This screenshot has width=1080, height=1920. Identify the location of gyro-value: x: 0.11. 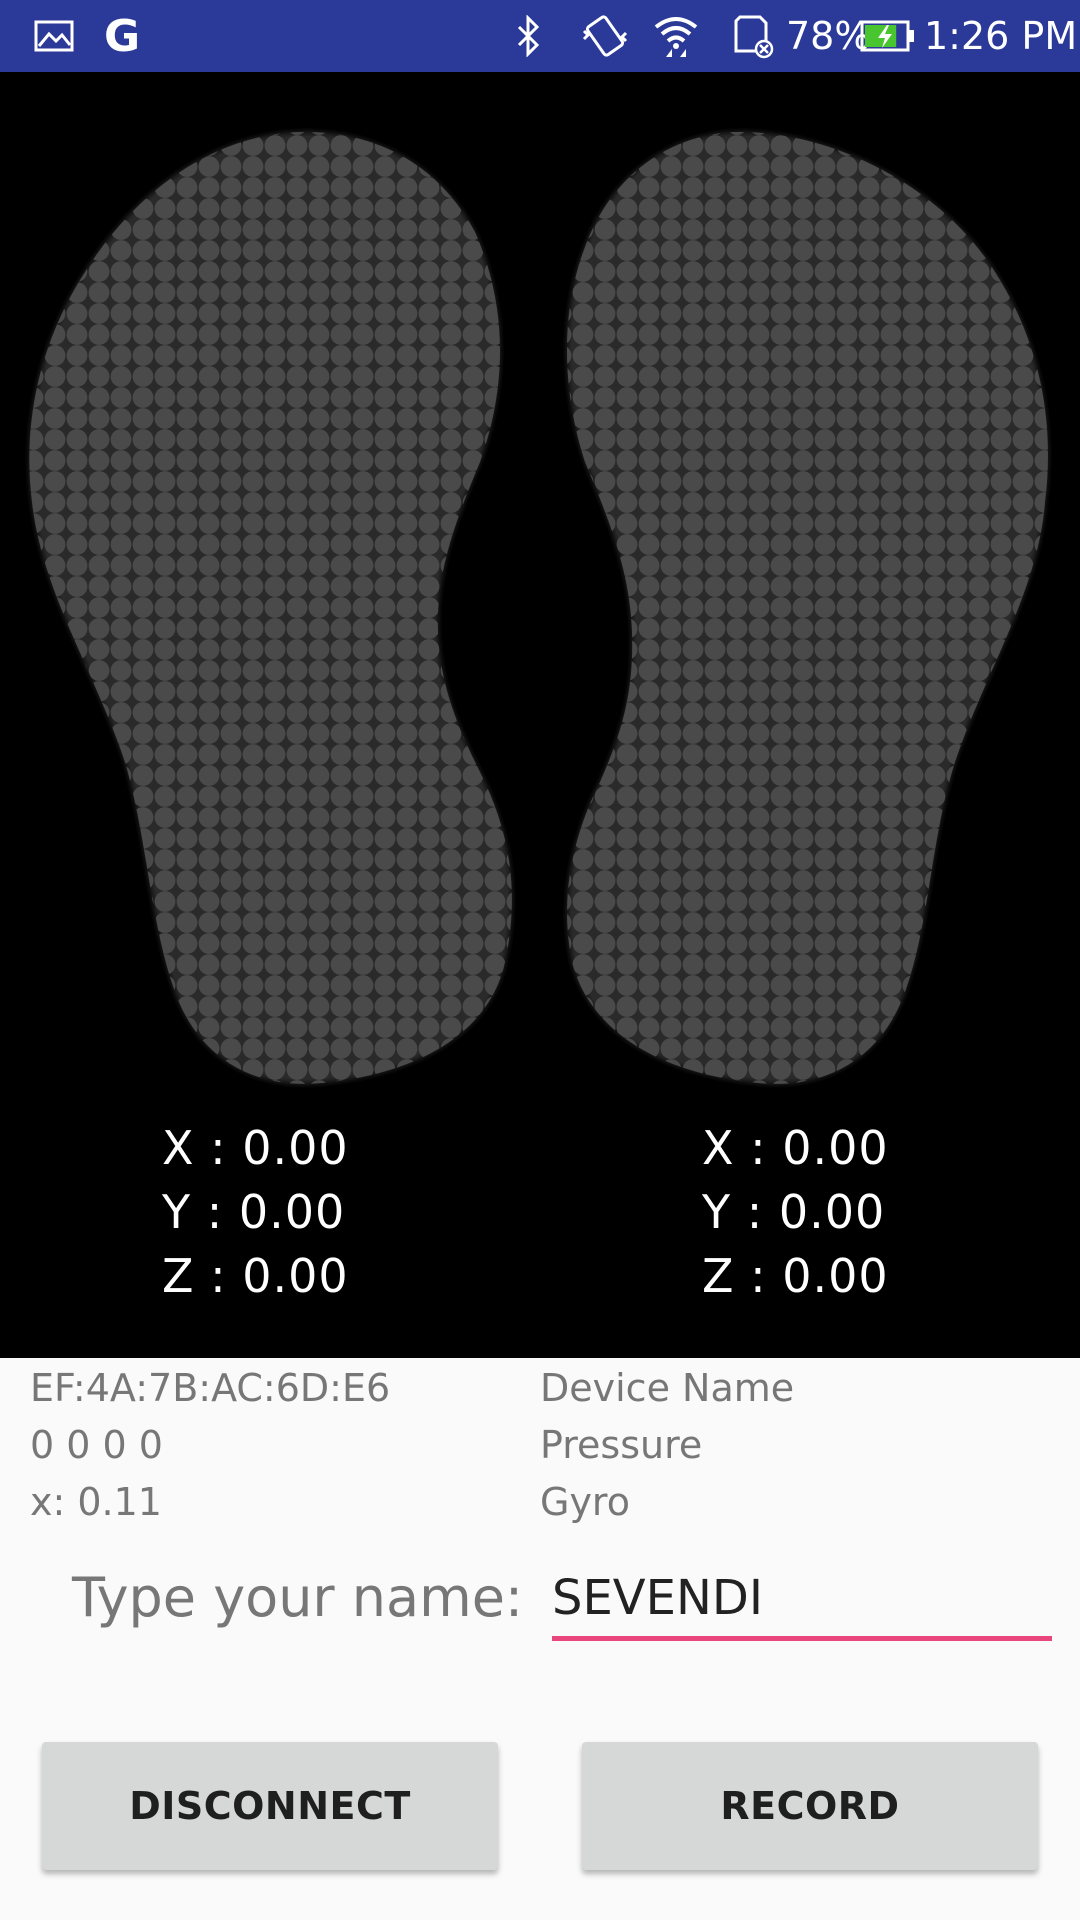
(96, 1502).